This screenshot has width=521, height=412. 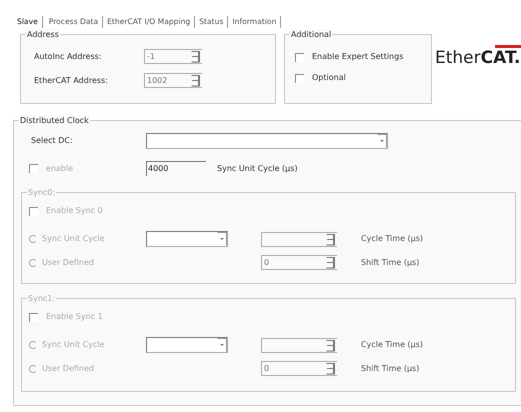 What do you see at coordinates (173, 56) in the screenshot?
I see `spin-field: -1` at bounding box center [173, 56].